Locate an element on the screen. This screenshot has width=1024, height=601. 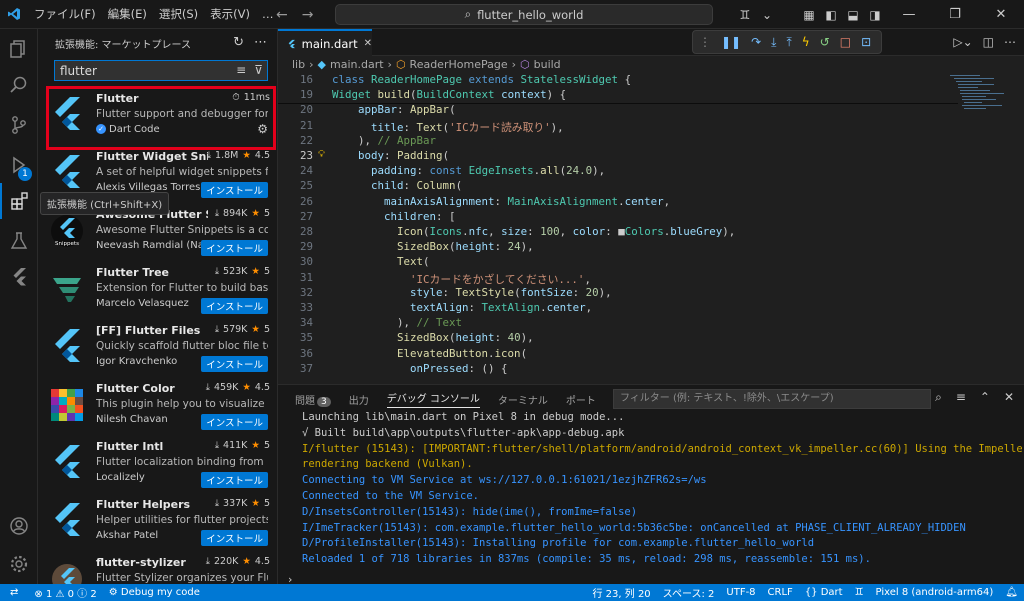
flutter-icon is located at coordinates (19, 277).